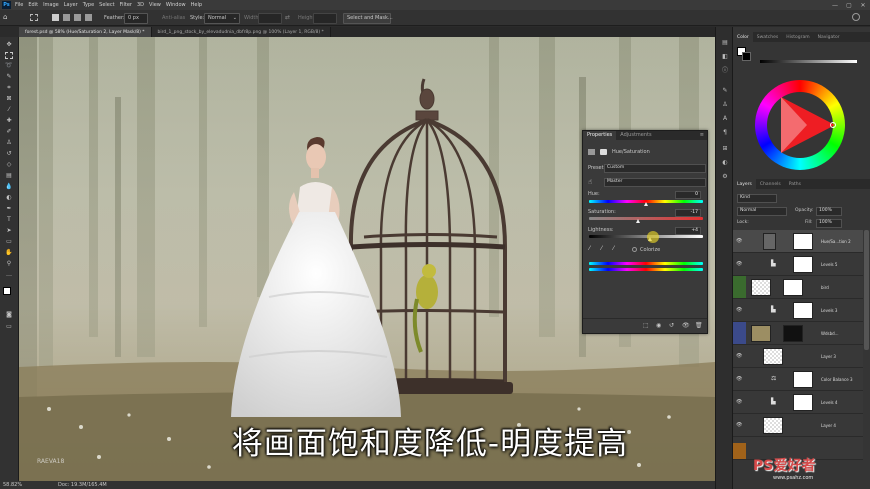  Describe the element at coordinates (725, 148) in the screenshot. I see `glyph-panel-icon: ⊞` at that location.